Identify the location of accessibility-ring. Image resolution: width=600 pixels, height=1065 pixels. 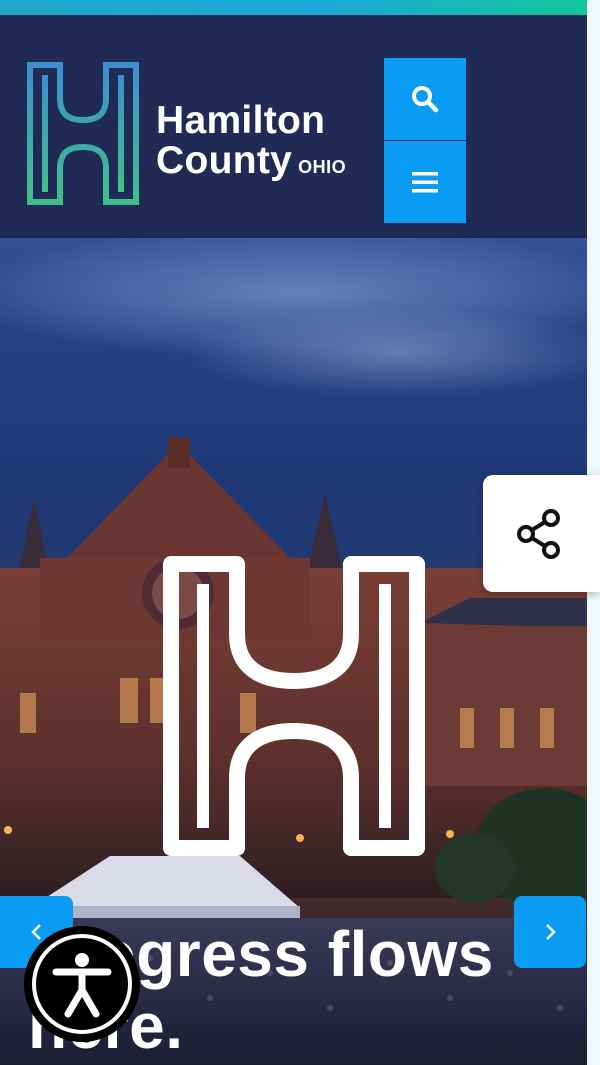
(82, 984).